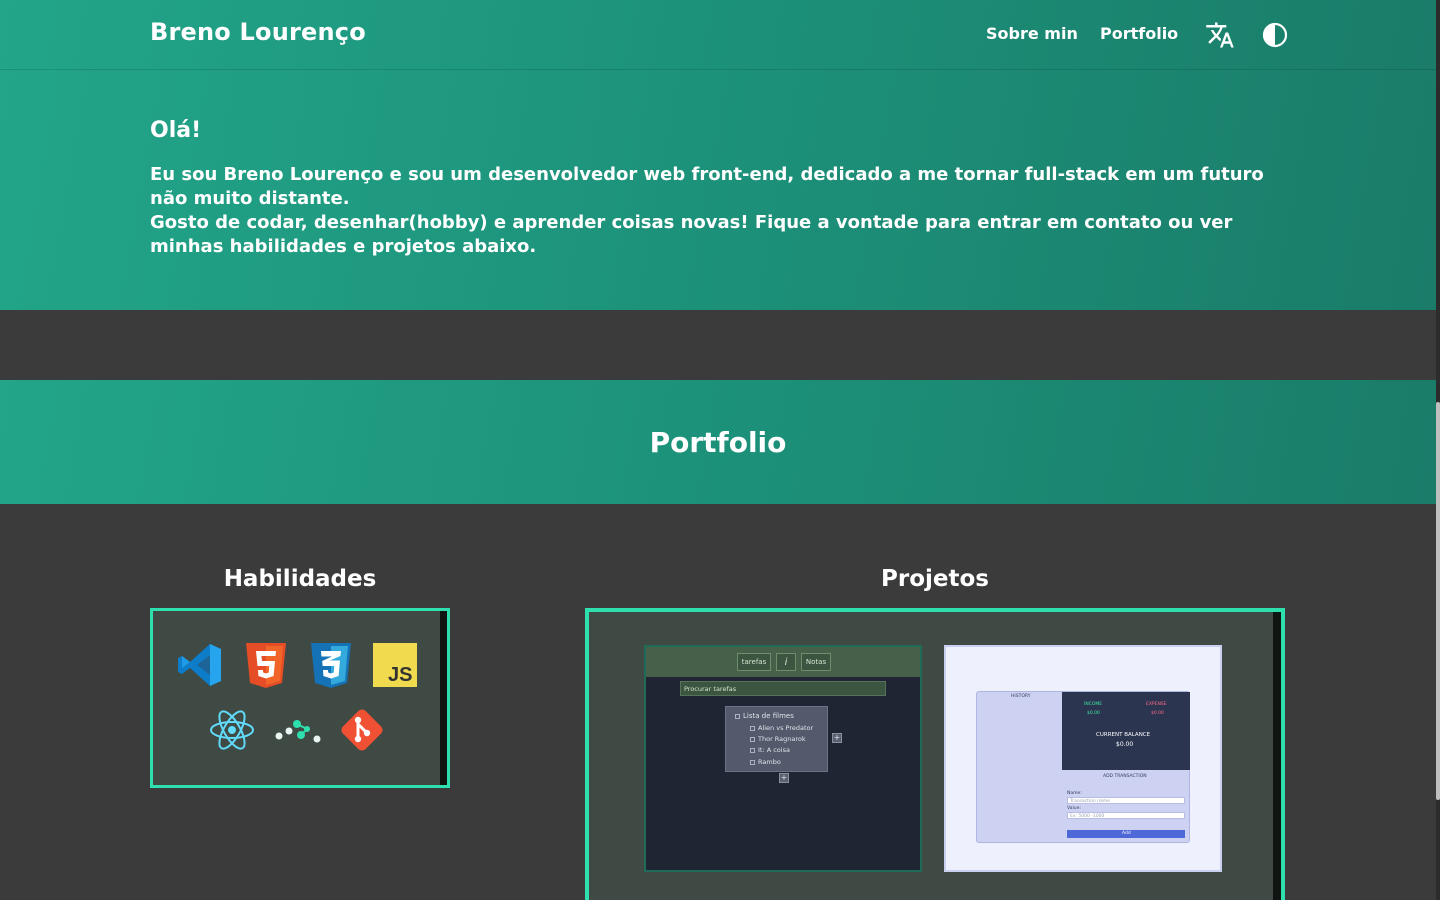 This screenshot has width=1440, height=900. I want to click on thumb-list-item: Alien vs Predator, so click(781, 728).